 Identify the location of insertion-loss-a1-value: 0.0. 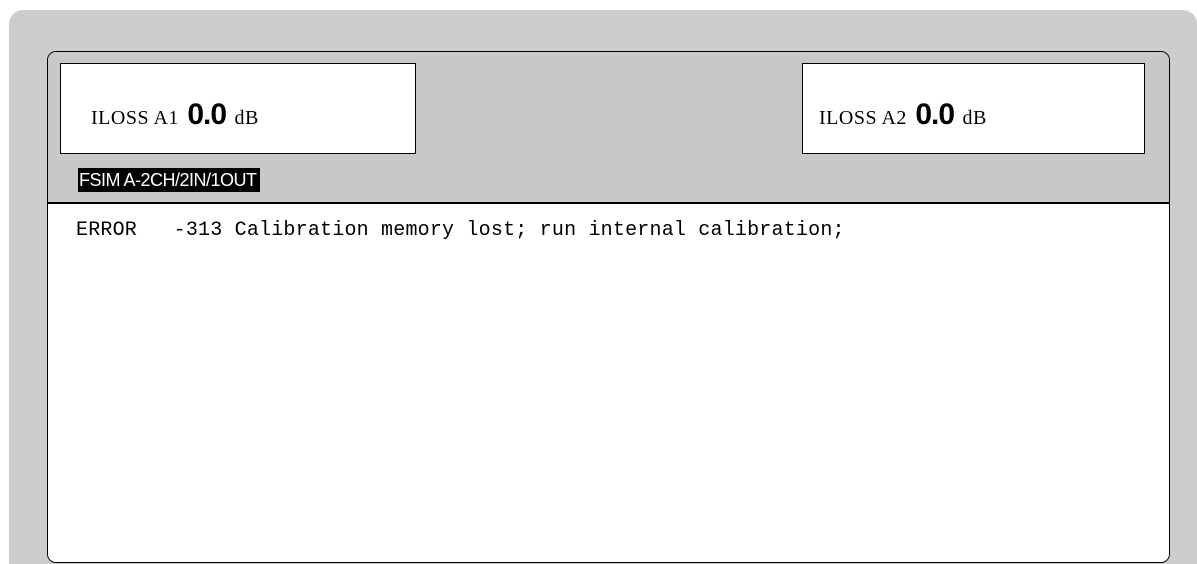
(207, 114).